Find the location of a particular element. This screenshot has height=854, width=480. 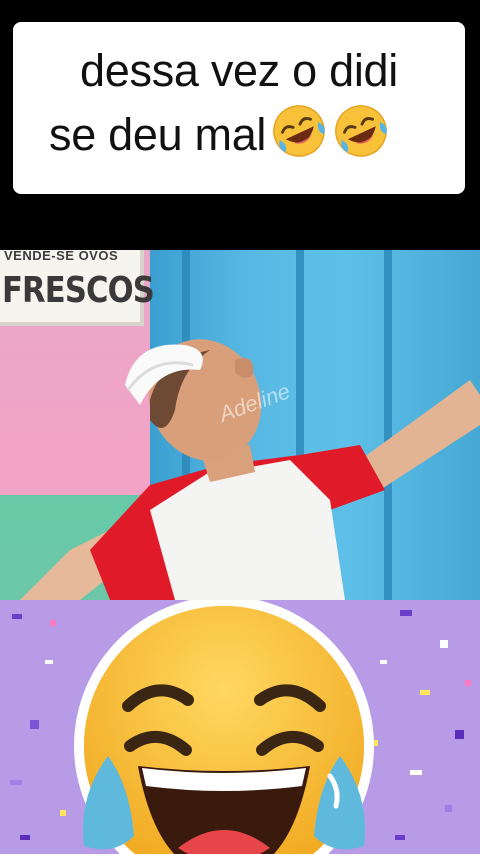

caption-line-2-wrapper: se deu mal is located at coordinates (239, 134).